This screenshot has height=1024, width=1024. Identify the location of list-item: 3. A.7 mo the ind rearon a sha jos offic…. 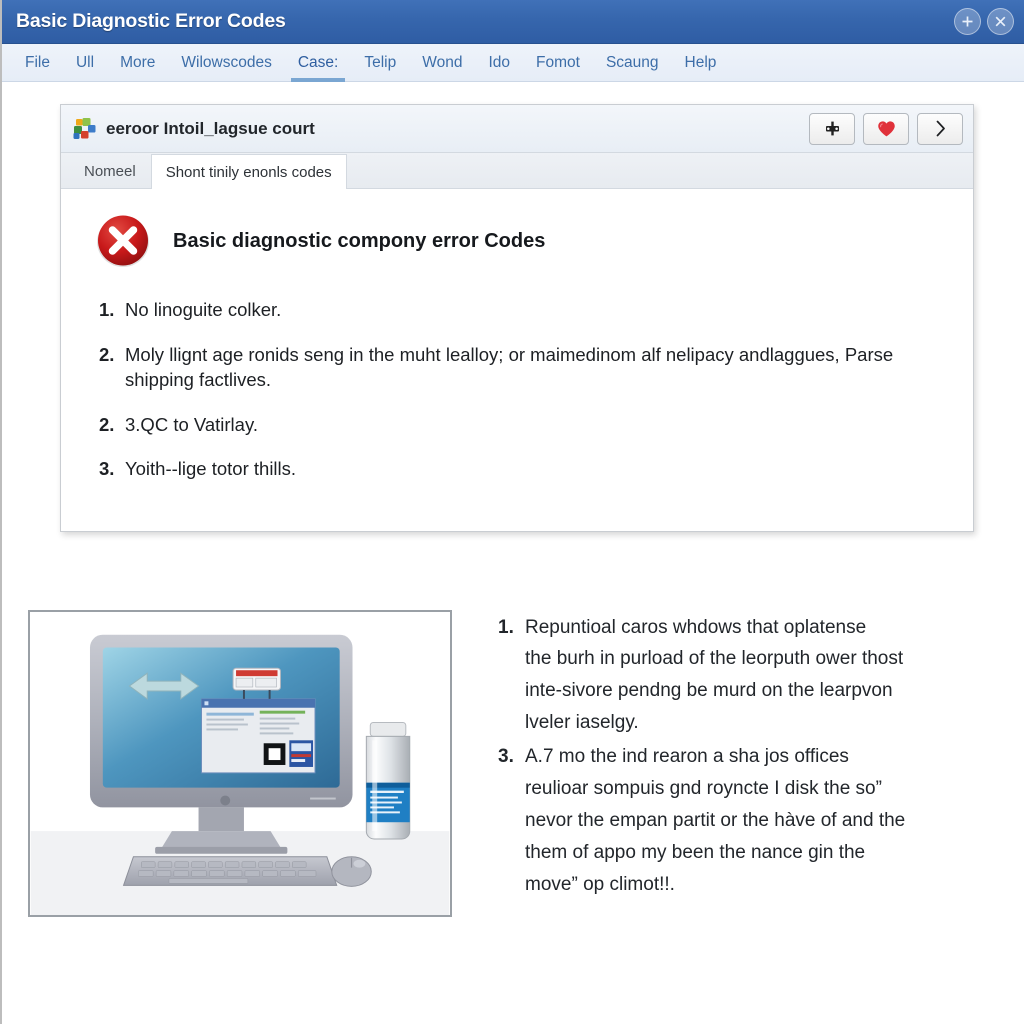
(736, 821).